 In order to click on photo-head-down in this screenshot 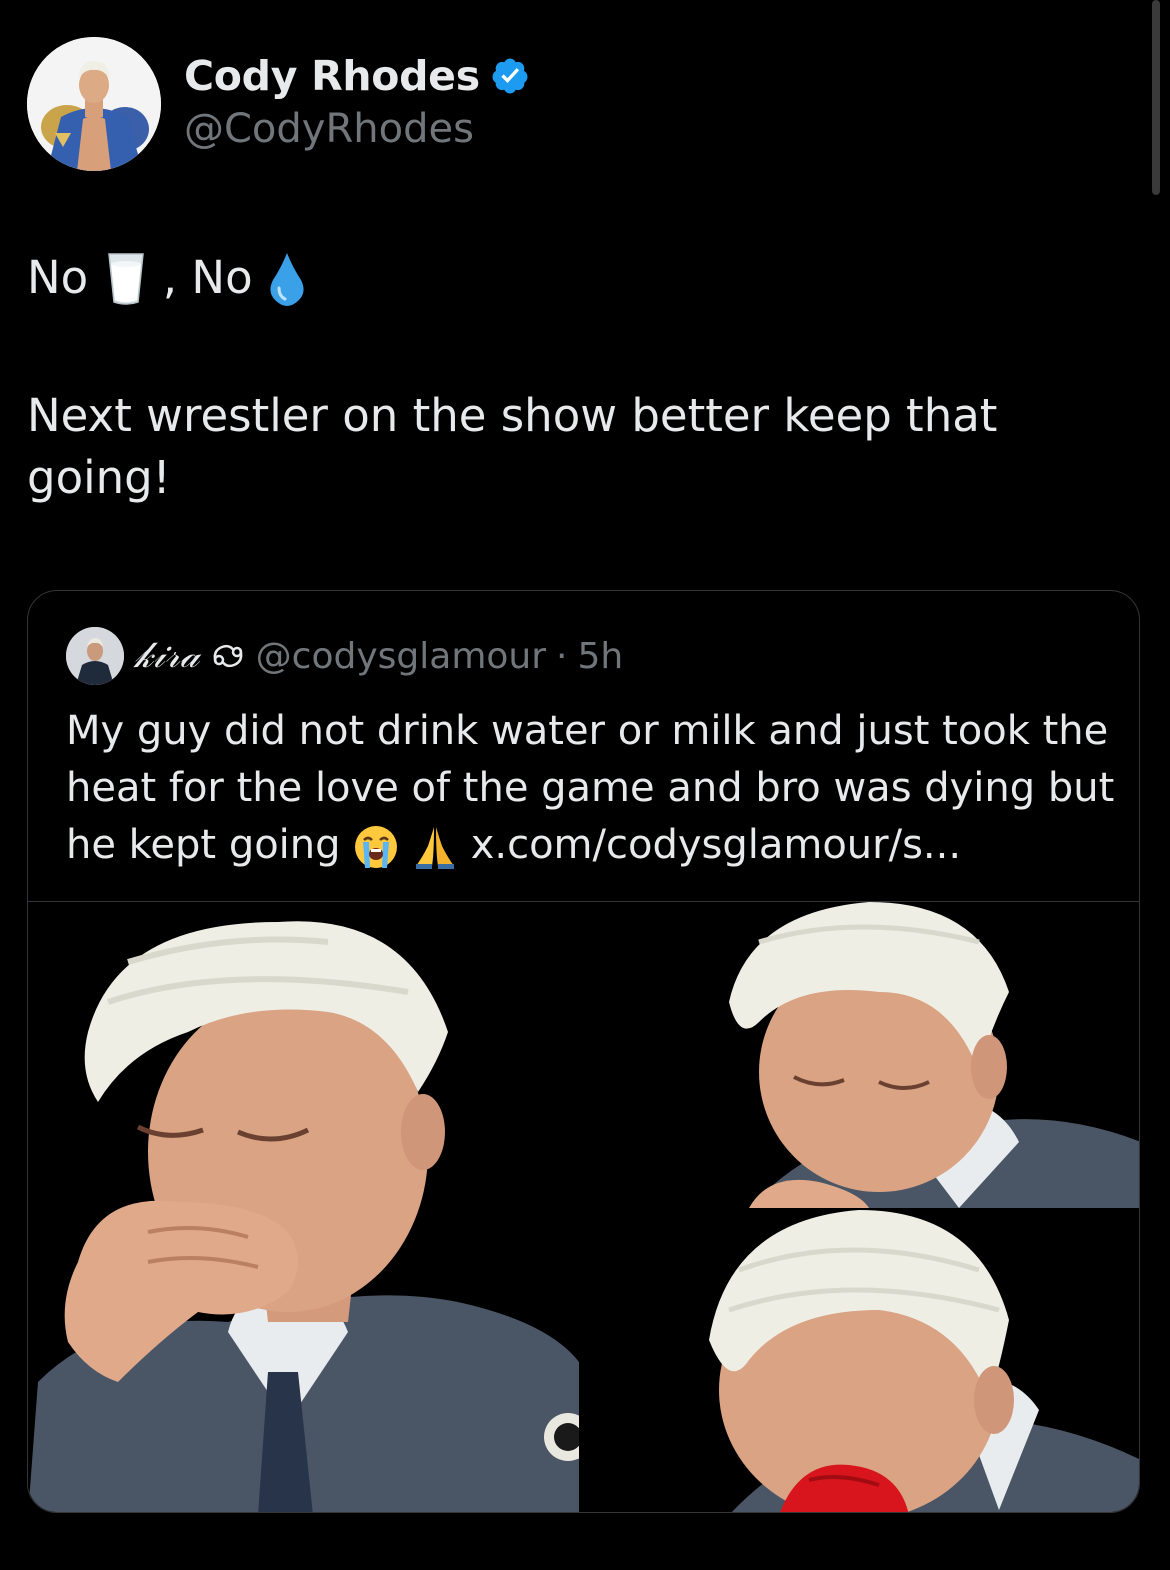, I will do `click(859, 1055)`.